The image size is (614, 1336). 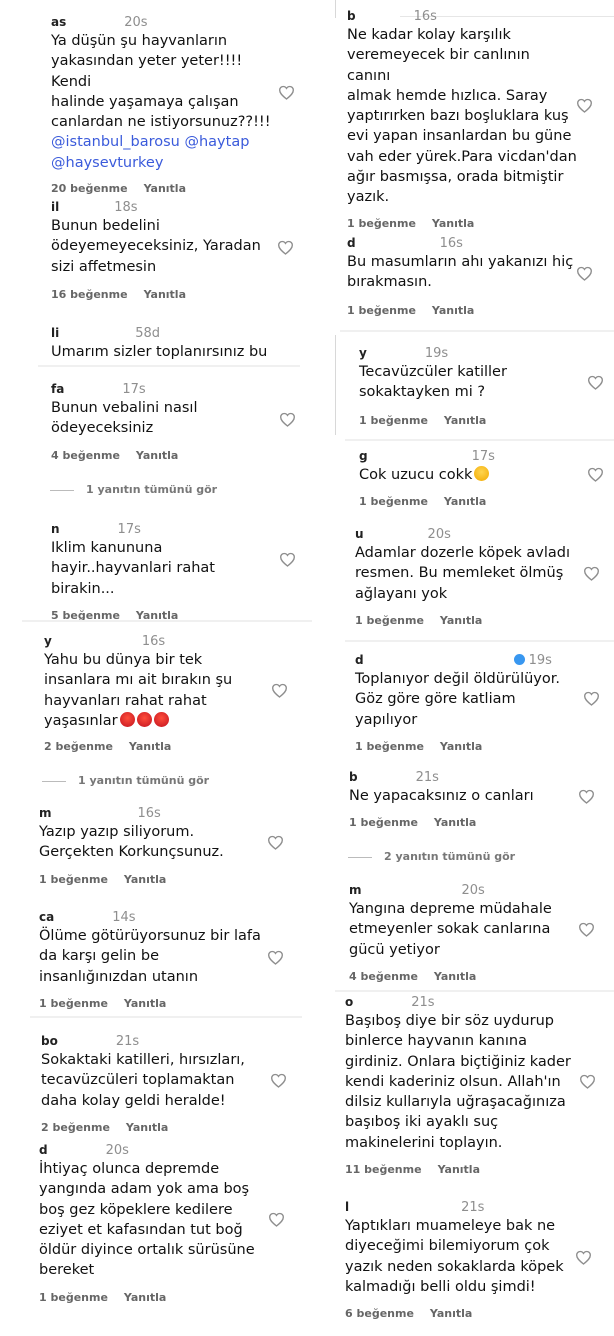 I want to click on comment-time: 18s, so click(x=125, y=207).